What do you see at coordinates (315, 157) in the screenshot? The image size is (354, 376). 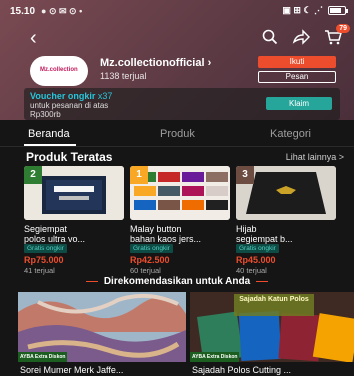 I see `see-more-link: Lihat lainnya >` at bounding box center [315, 157].